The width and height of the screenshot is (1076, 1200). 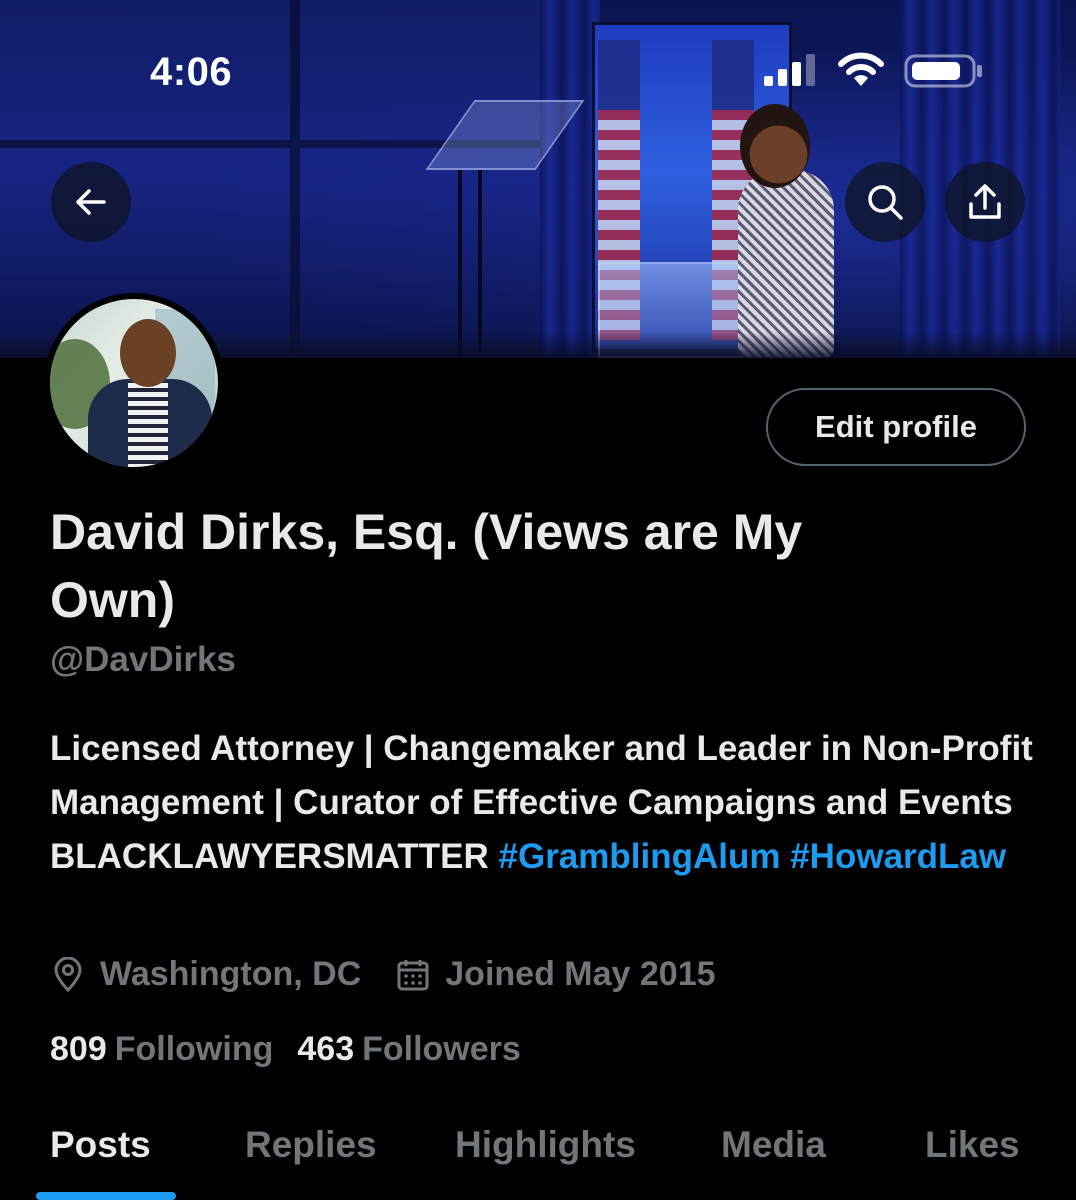 I want to click on followers-link: 463 Followers, so click(x=408, y=1049).